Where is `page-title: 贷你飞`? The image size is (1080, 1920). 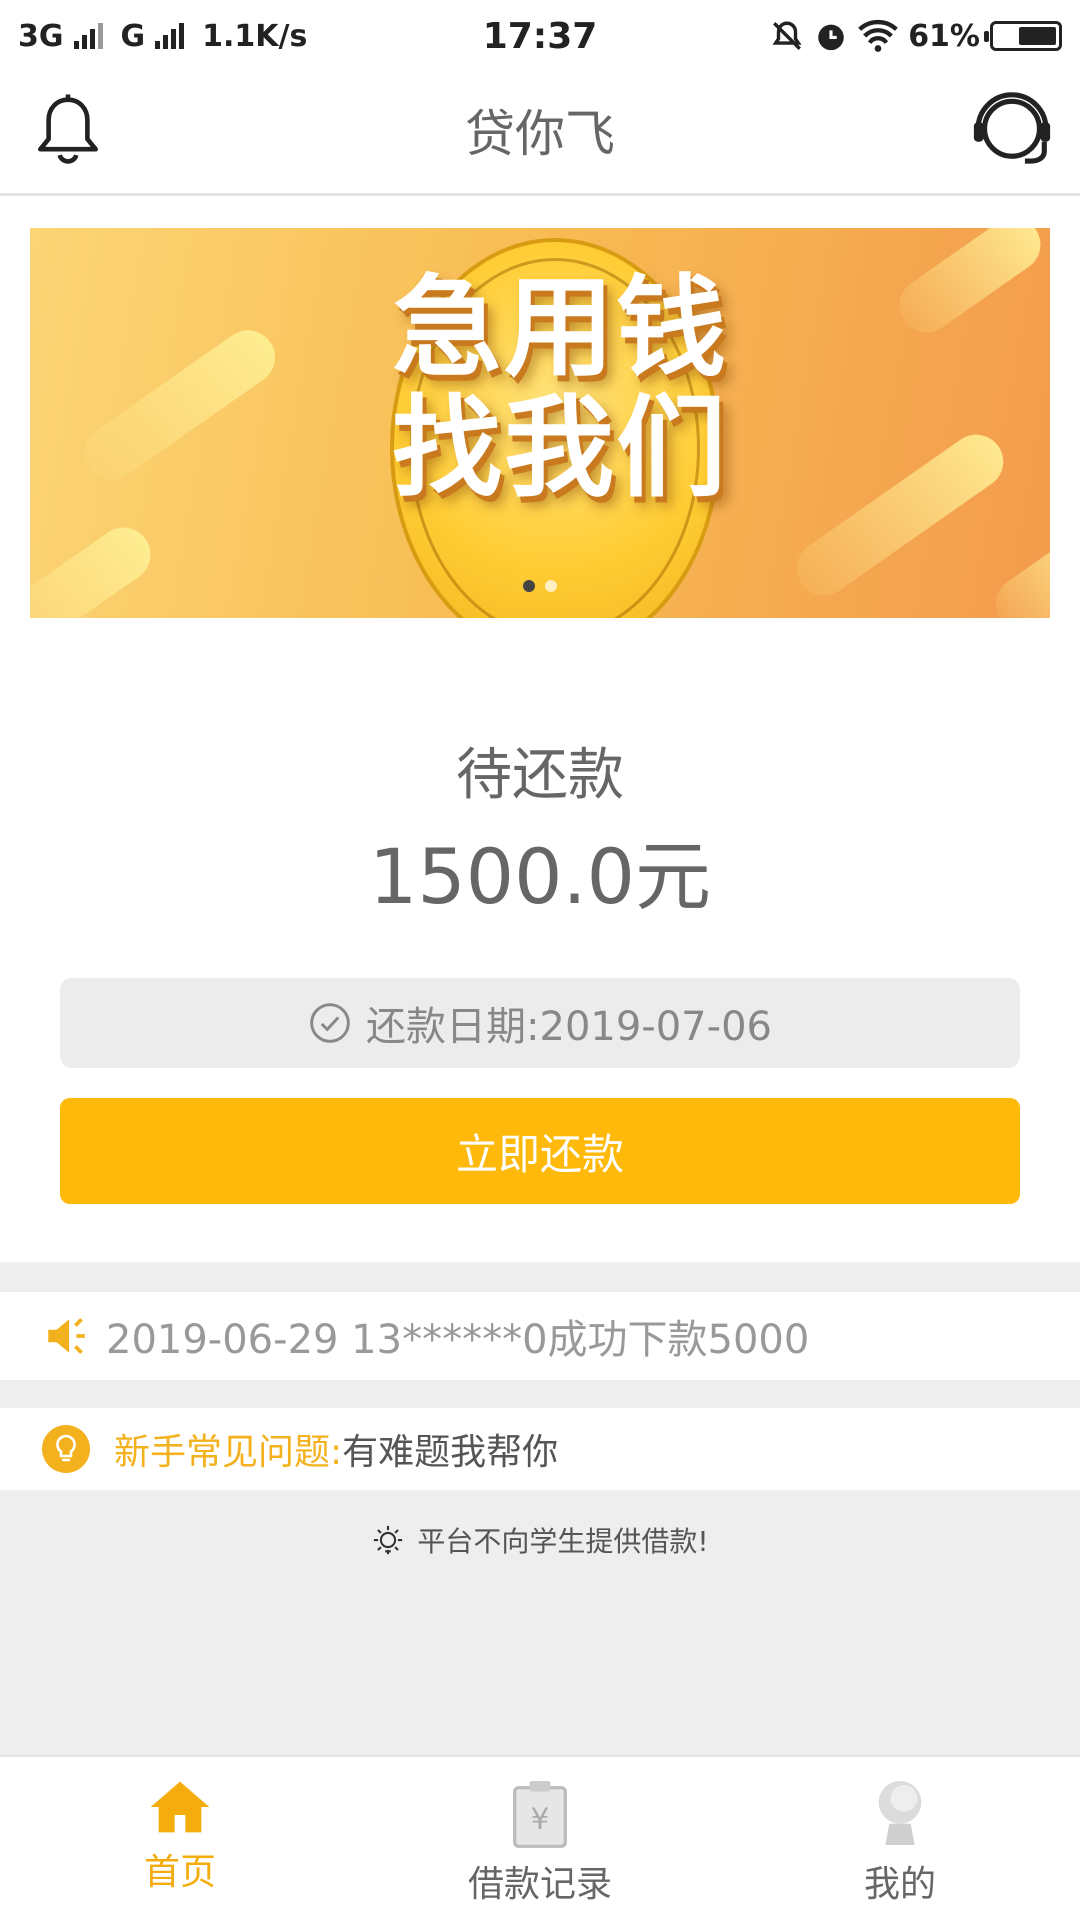
page-title: 贷你飞 is located at coordinates (540, 134).